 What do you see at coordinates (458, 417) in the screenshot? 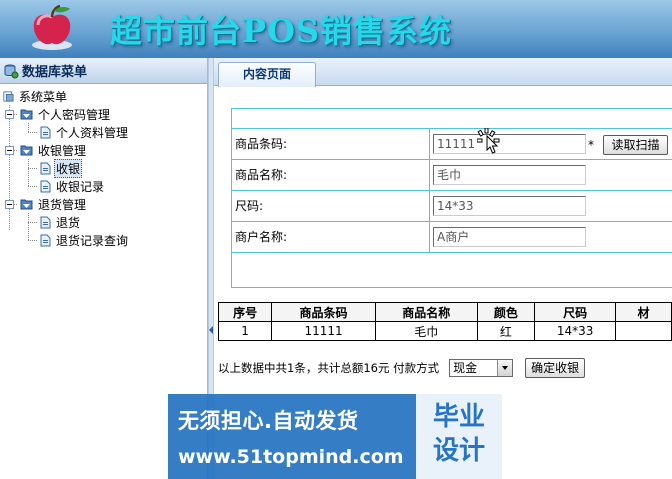
I see `watermark-badge-line1: 毕业` at bounding box center [458, 417].